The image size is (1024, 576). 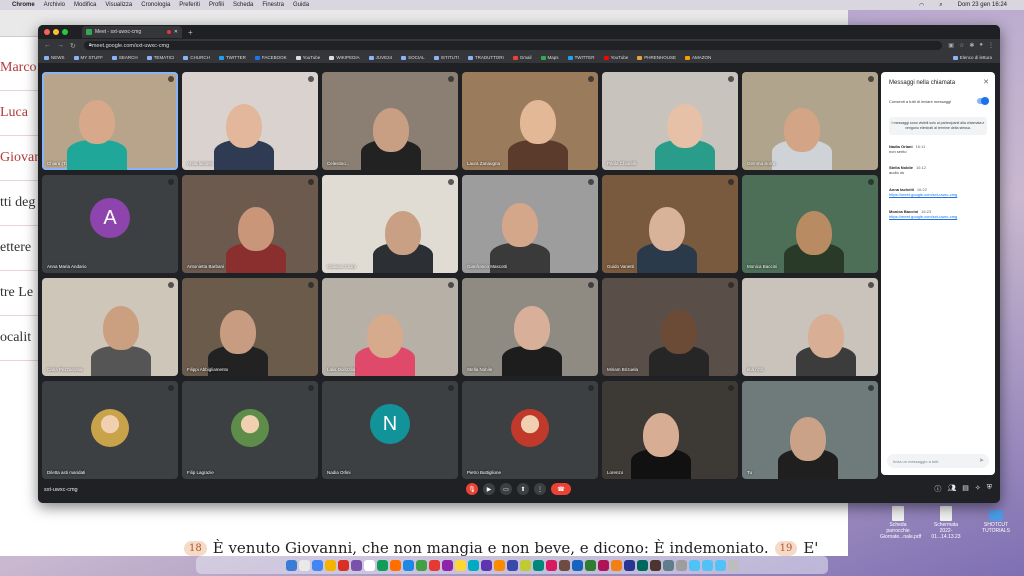 I want to click on end-call-button: ☎︎, so click(x=561, y=489).